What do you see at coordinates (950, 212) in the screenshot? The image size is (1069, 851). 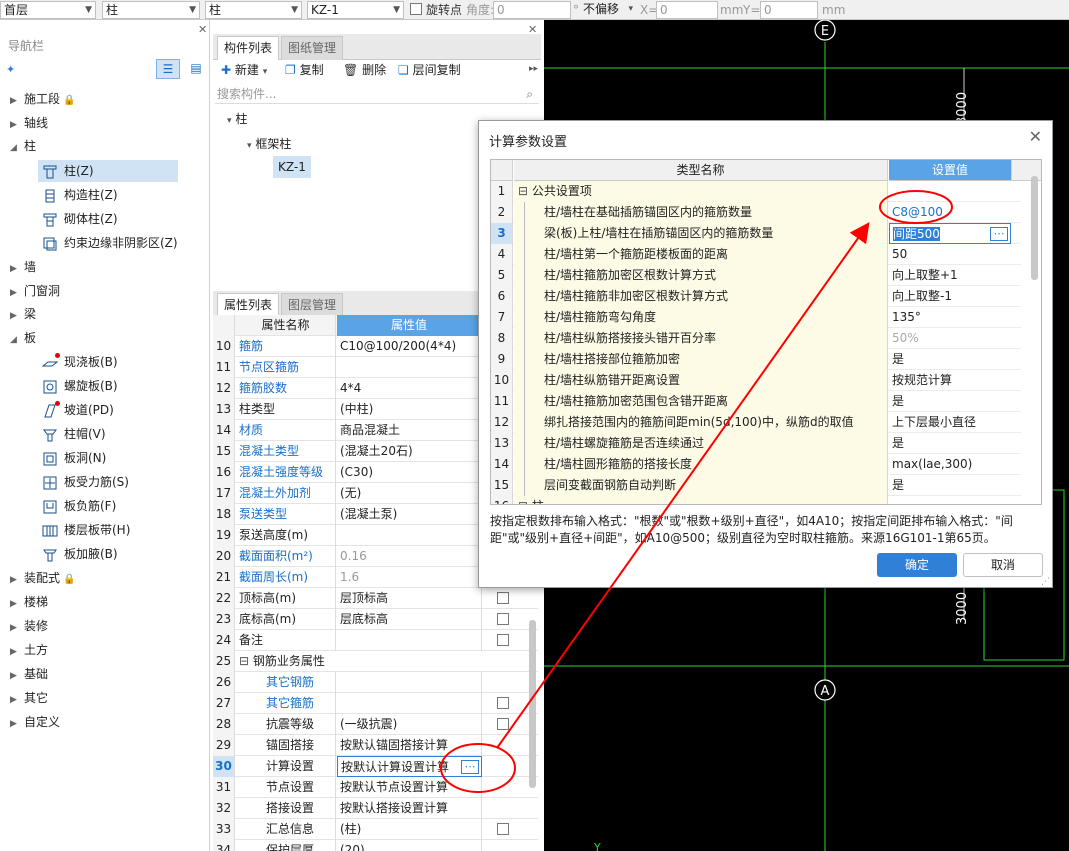 I see `setting-value: C8@100` at bounding box center [950, 212].